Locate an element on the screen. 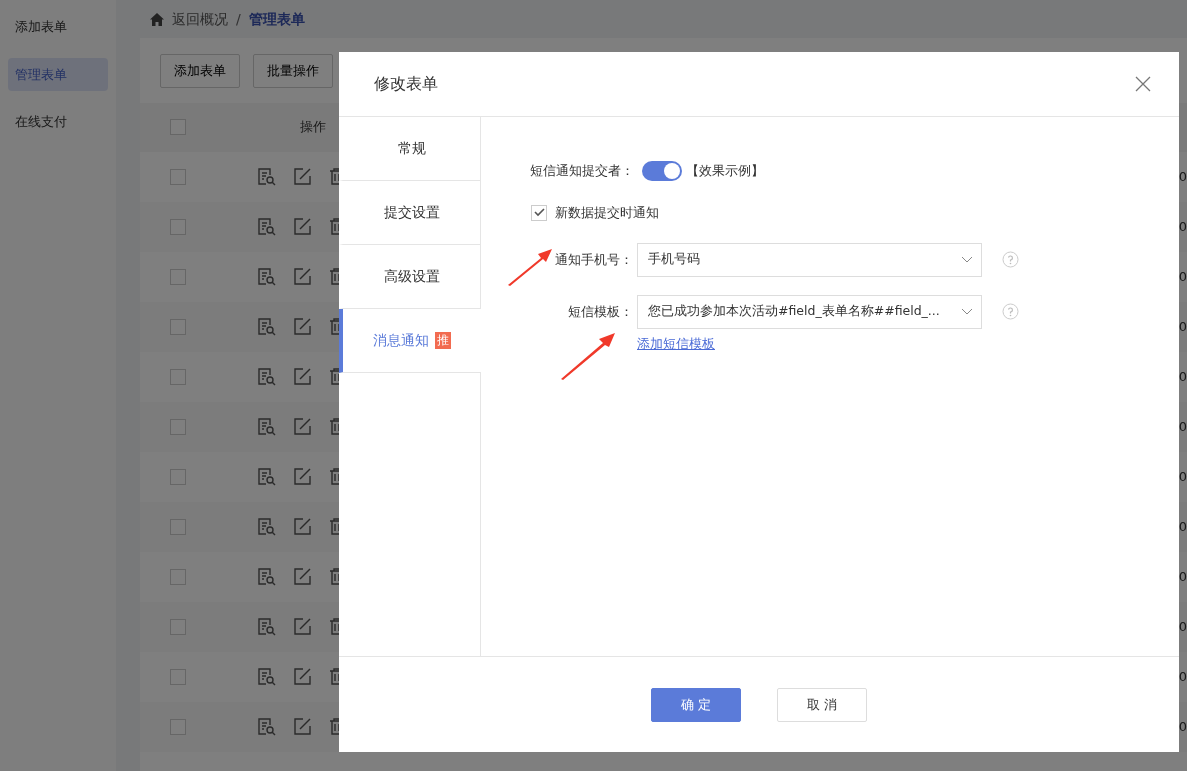  toggle-switch is located at coordinates (662, 171).